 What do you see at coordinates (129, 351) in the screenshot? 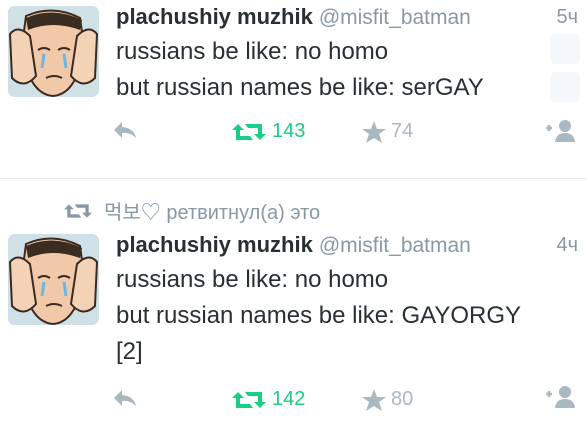
I see `tweet-text-line: [2]` at bounding box center [129, 351].